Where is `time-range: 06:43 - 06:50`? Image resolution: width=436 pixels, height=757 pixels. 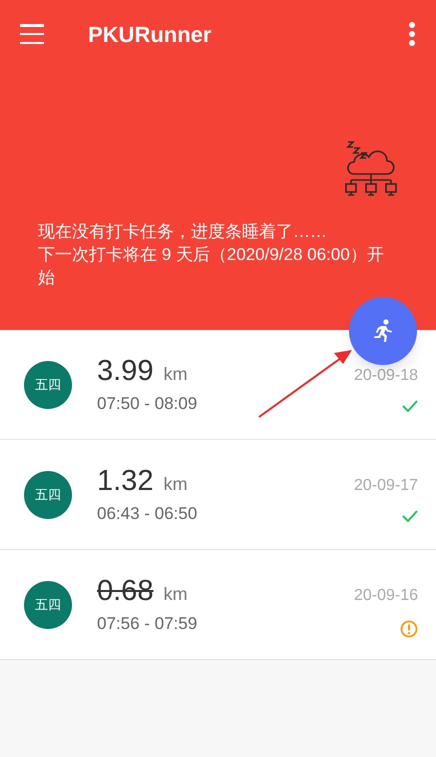 time-range: 06:43 - 06:50 is located at coordinates (147, 513).